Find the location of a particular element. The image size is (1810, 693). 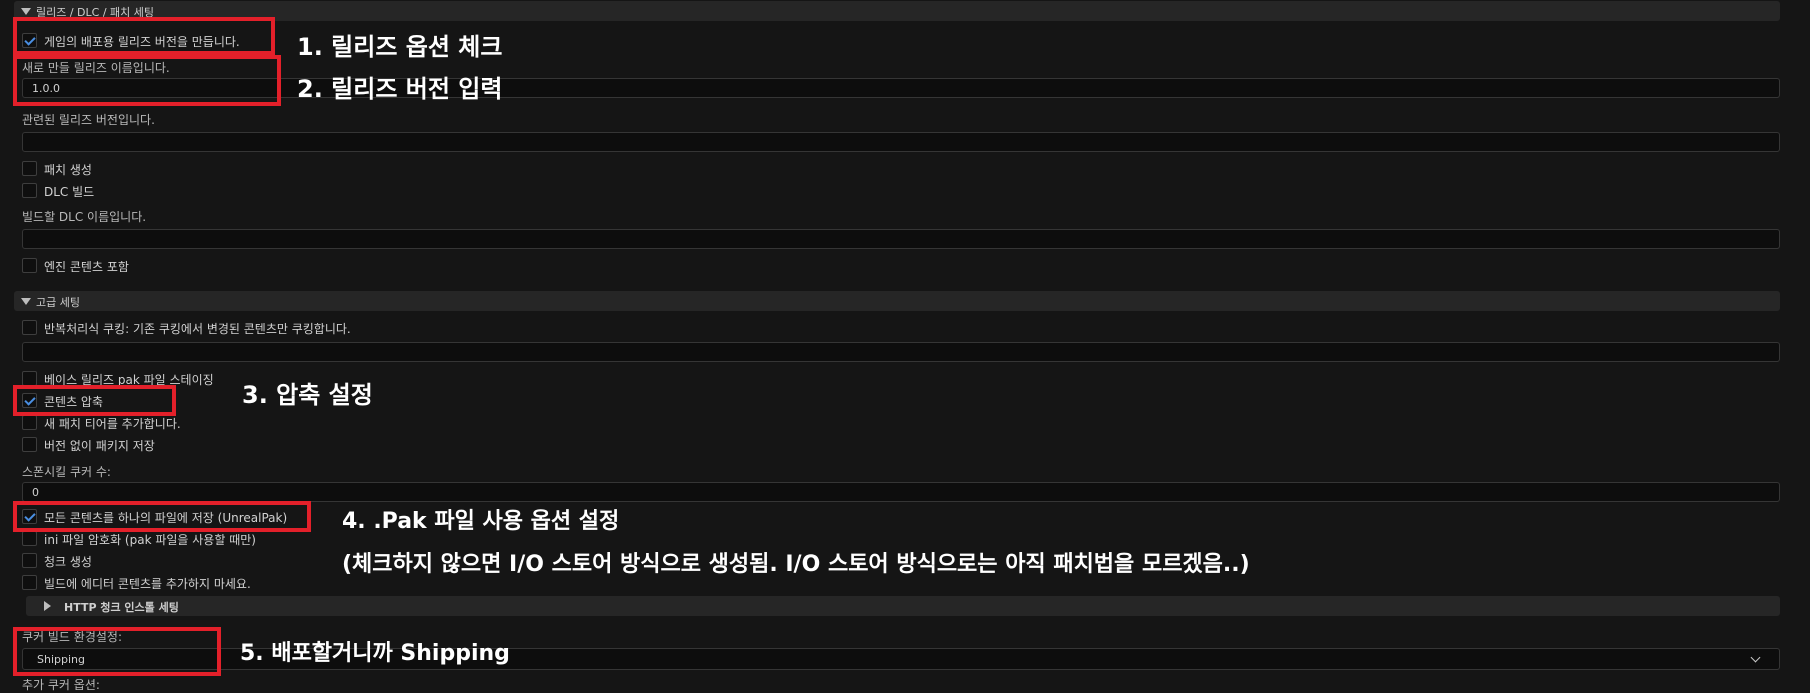

section-header-advanced: 고급 세팅 is located at coordinates (897, 301).